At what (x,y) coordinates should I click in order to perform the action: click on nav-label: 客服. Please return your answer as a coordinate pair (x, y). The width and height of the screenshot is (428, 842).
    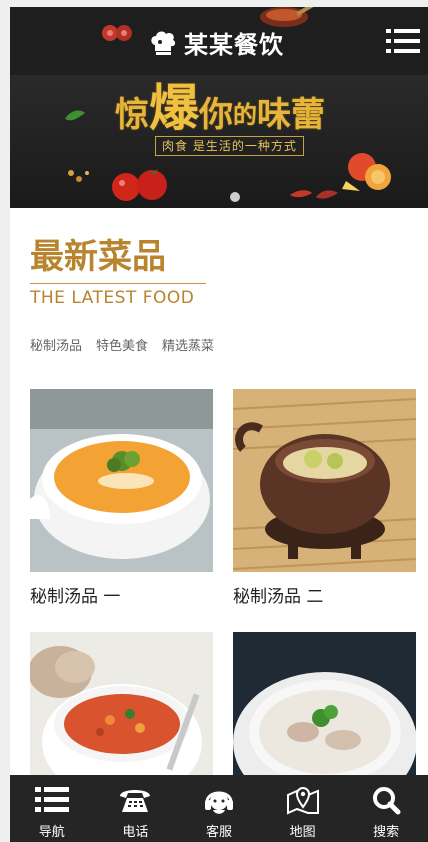
    Looking at the image, I should click on (218, 832).